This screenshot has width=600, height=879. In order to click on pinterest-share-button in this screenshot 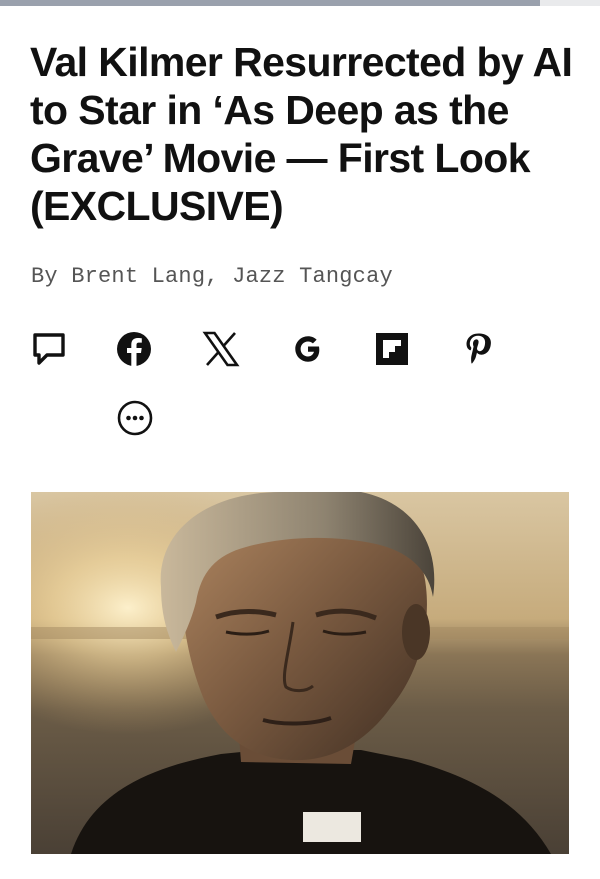, I will do `click(478, 349)`.